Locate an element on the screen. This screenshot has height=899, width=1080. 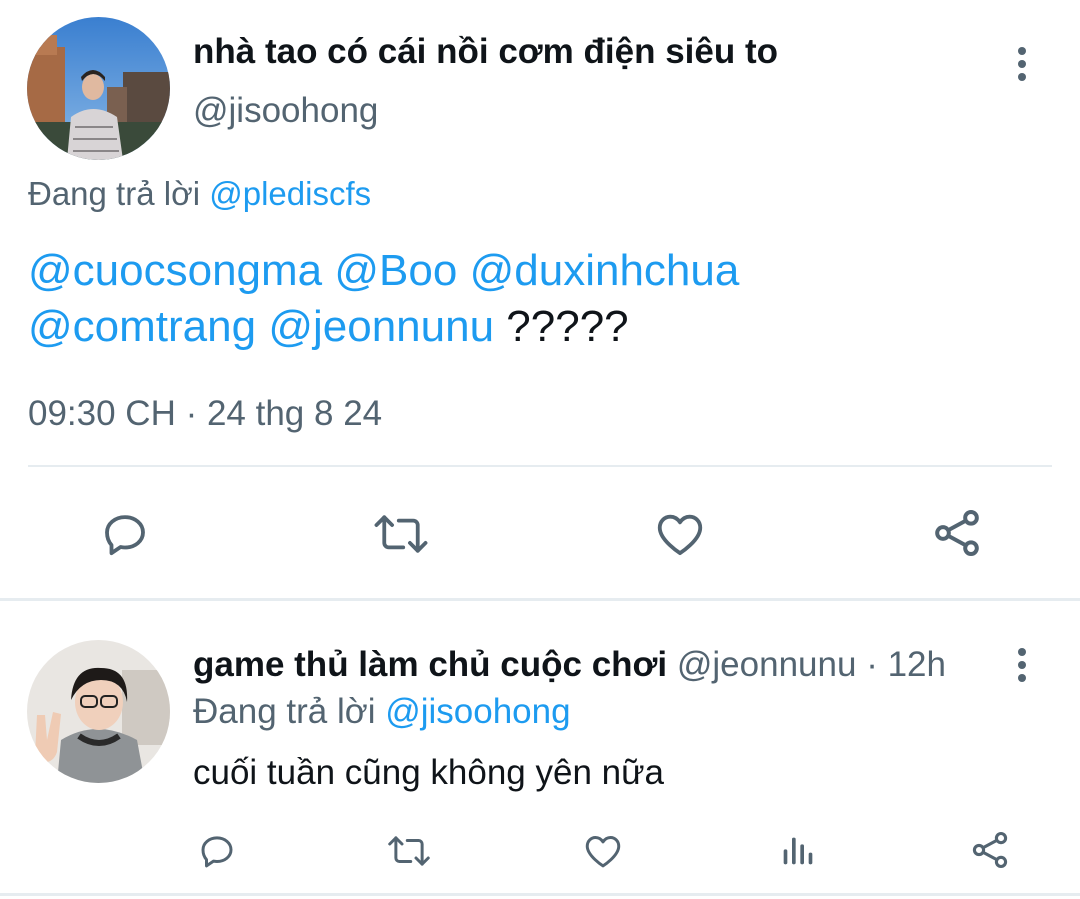
reply-author-display-name: game thủ làm chủ cuộc chơi is located at coordinates (430, 664).